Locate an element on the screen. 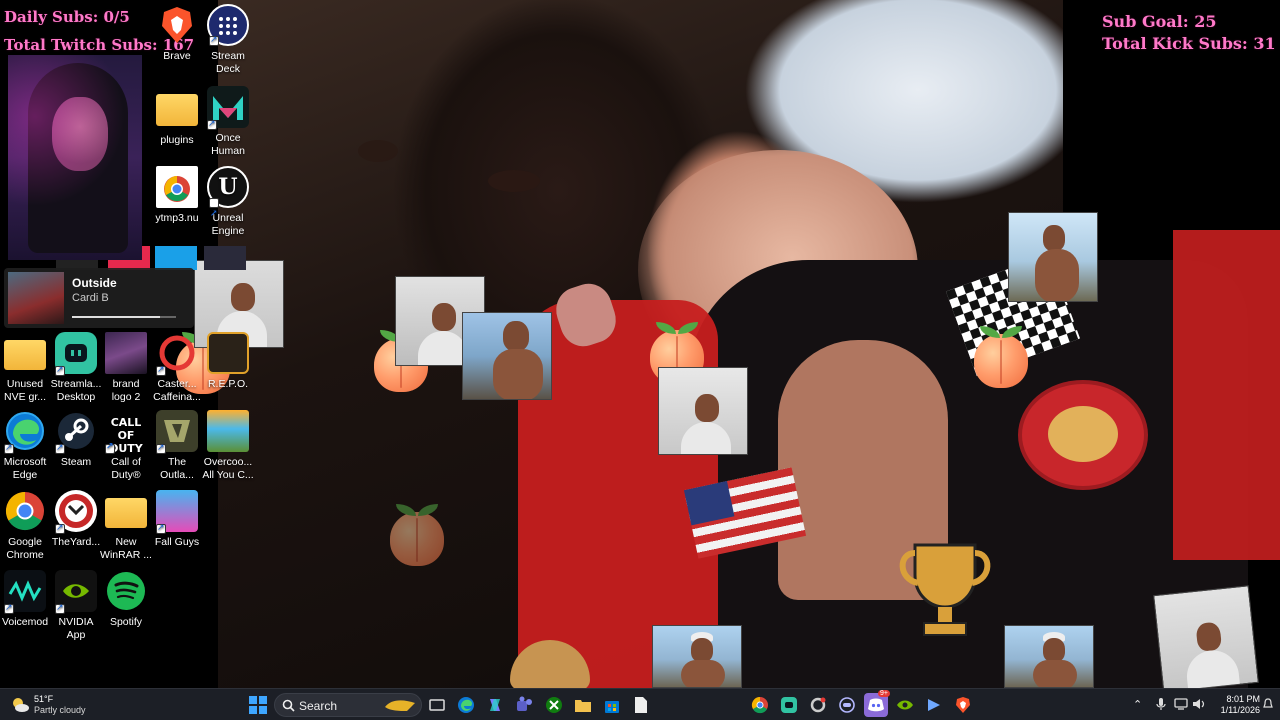  file-icon is located at coordinates (641, 705).